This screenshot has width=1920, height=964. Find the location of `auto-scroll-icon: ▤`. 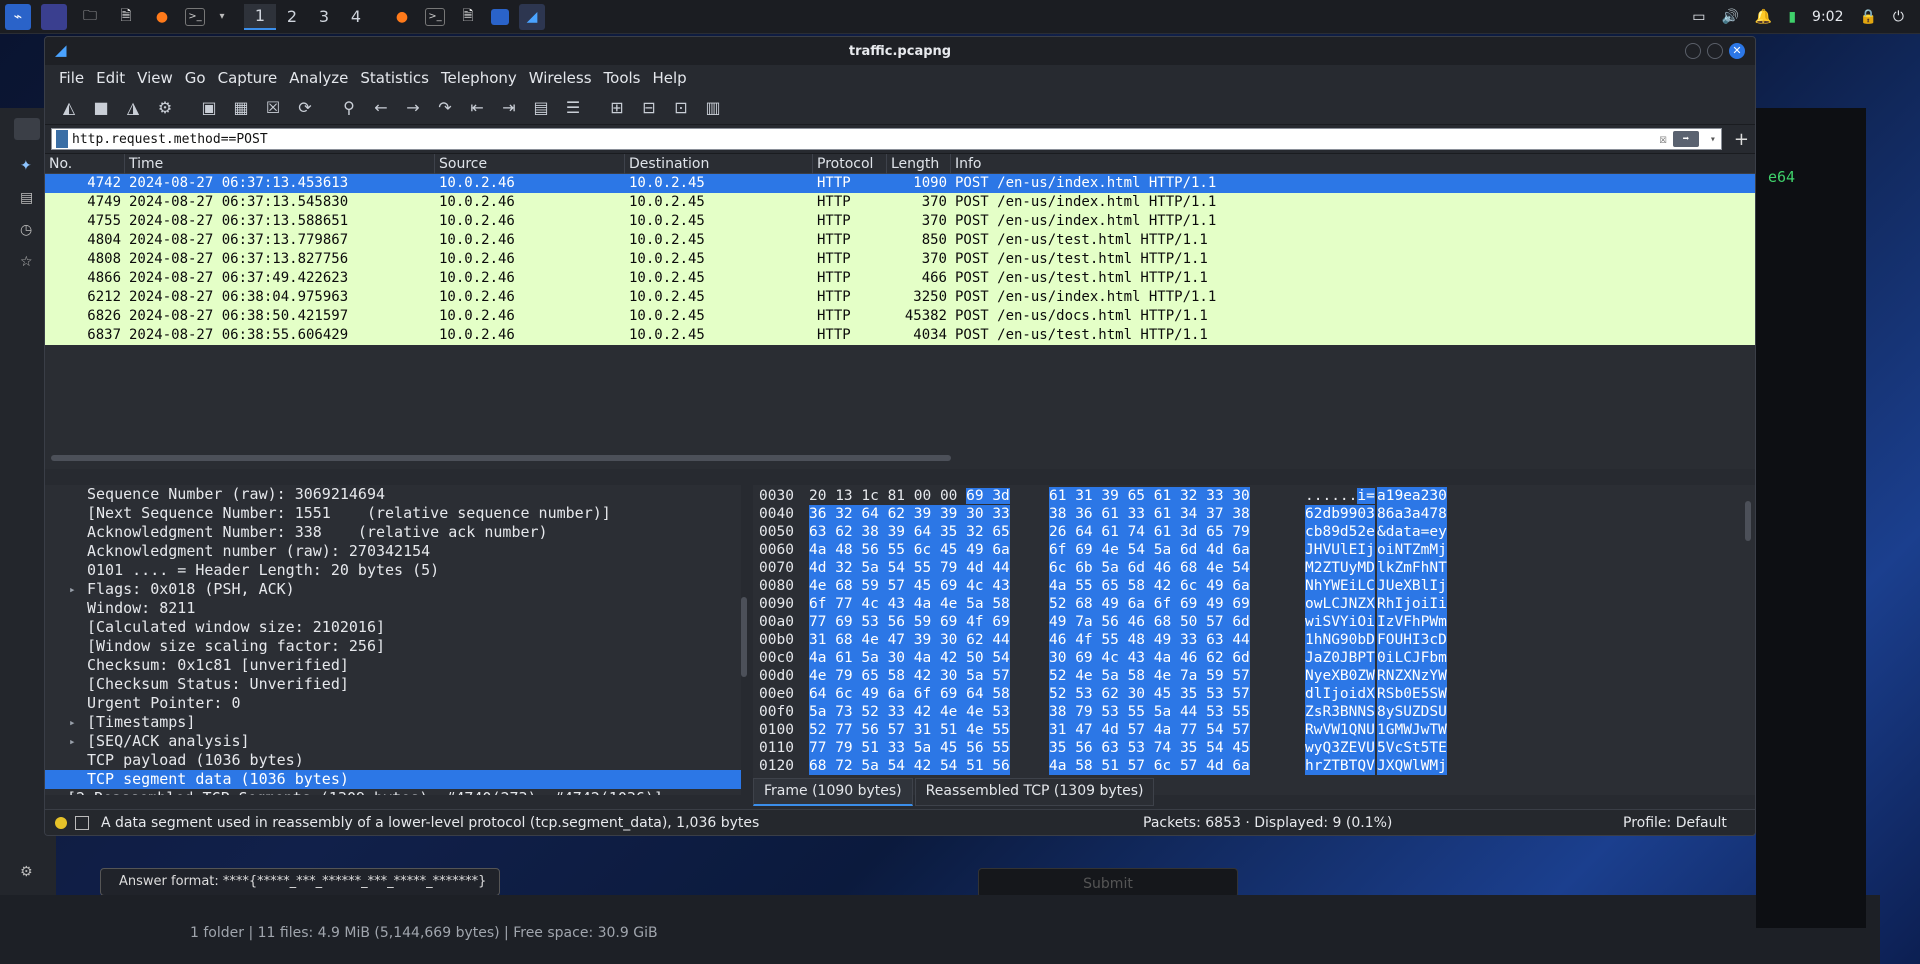

auto-scroll-icon: ▤ is located at coordinates (541, 108).